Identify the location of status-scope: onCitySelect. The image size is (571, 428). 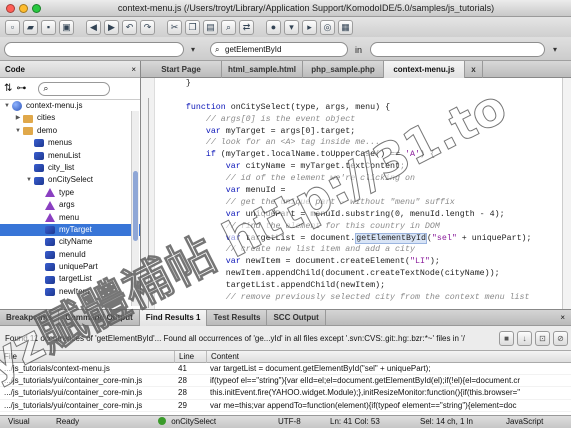
(187, 422).